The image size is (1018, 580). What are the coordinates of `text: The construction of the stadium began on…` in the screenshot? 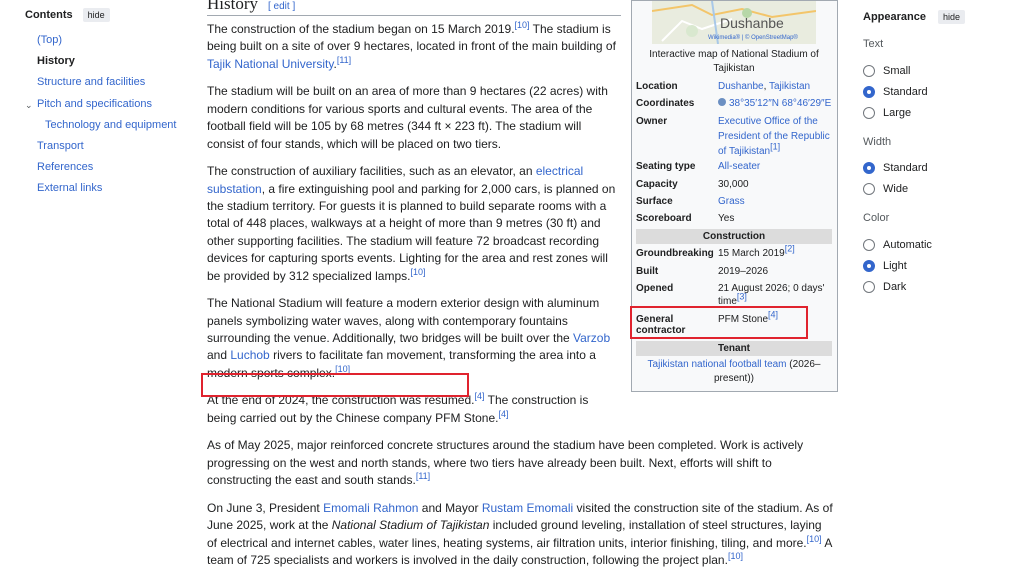 It's located at (361, 29).